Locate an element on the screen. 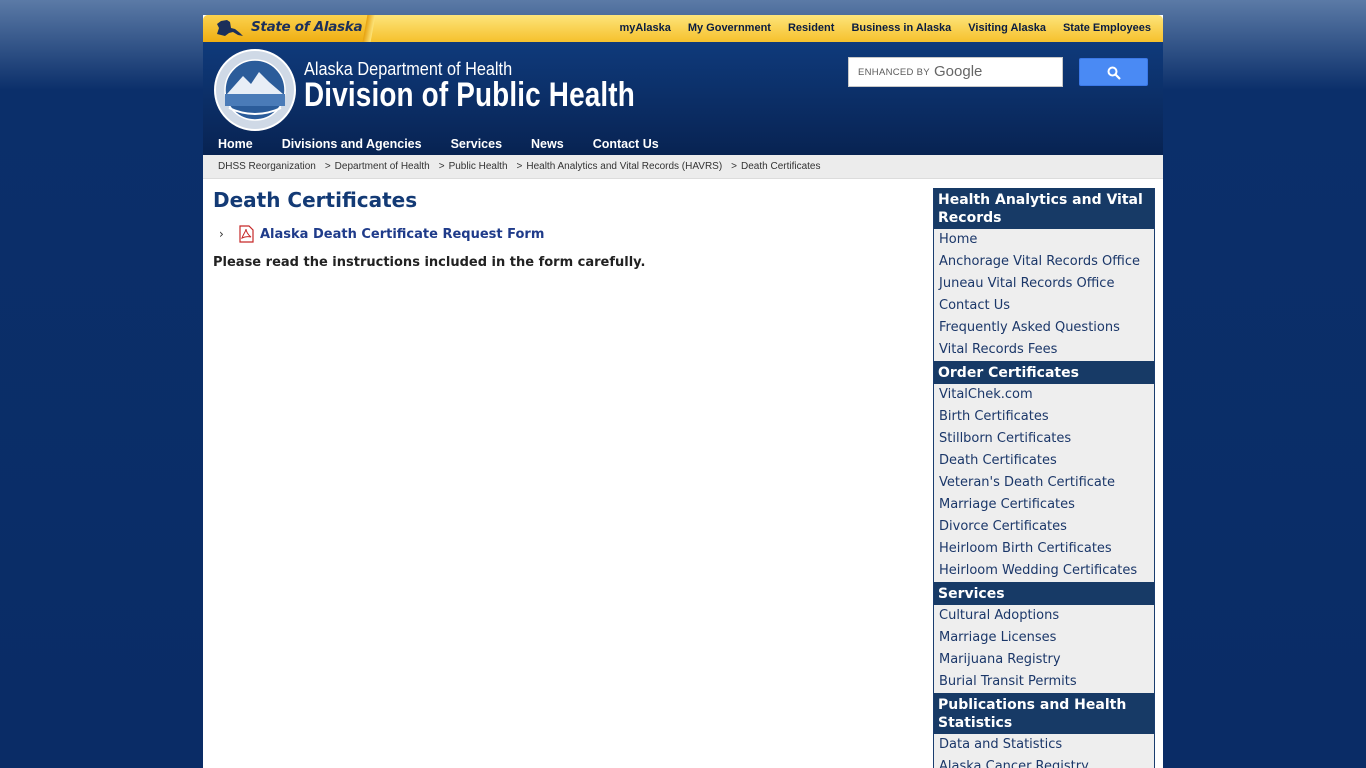 This screenshot has height=768, width=1366. sidebar-item-cancer-registry: Alaska Cancer Registry is located at coordinates (1044, 762).